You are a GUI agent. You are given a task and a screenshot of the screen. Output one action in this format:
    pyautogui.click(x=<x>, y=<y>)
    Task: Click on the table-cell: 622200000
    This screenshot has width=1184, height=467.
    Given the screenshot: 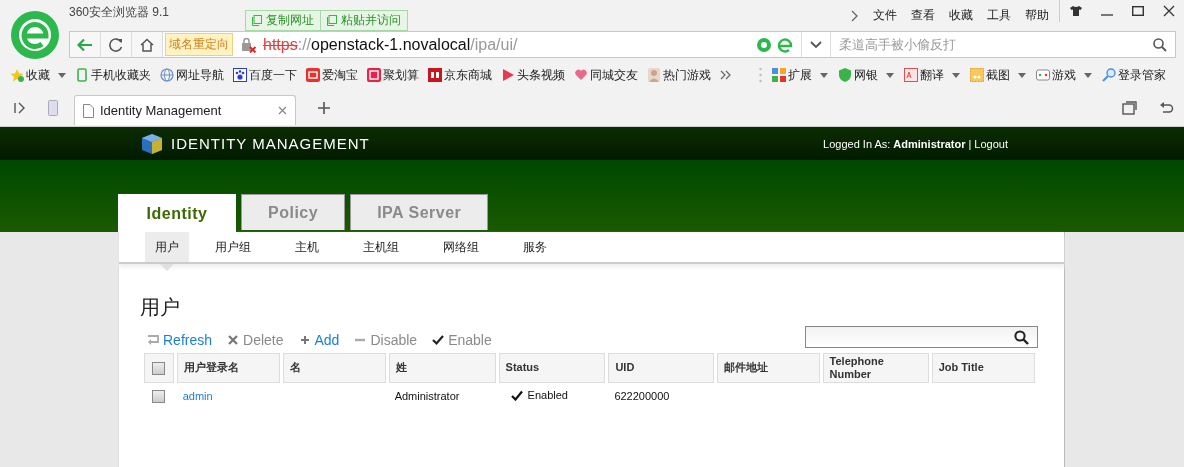 What is the action you would take?
    pyautogui.click(x=642, y=396)
    